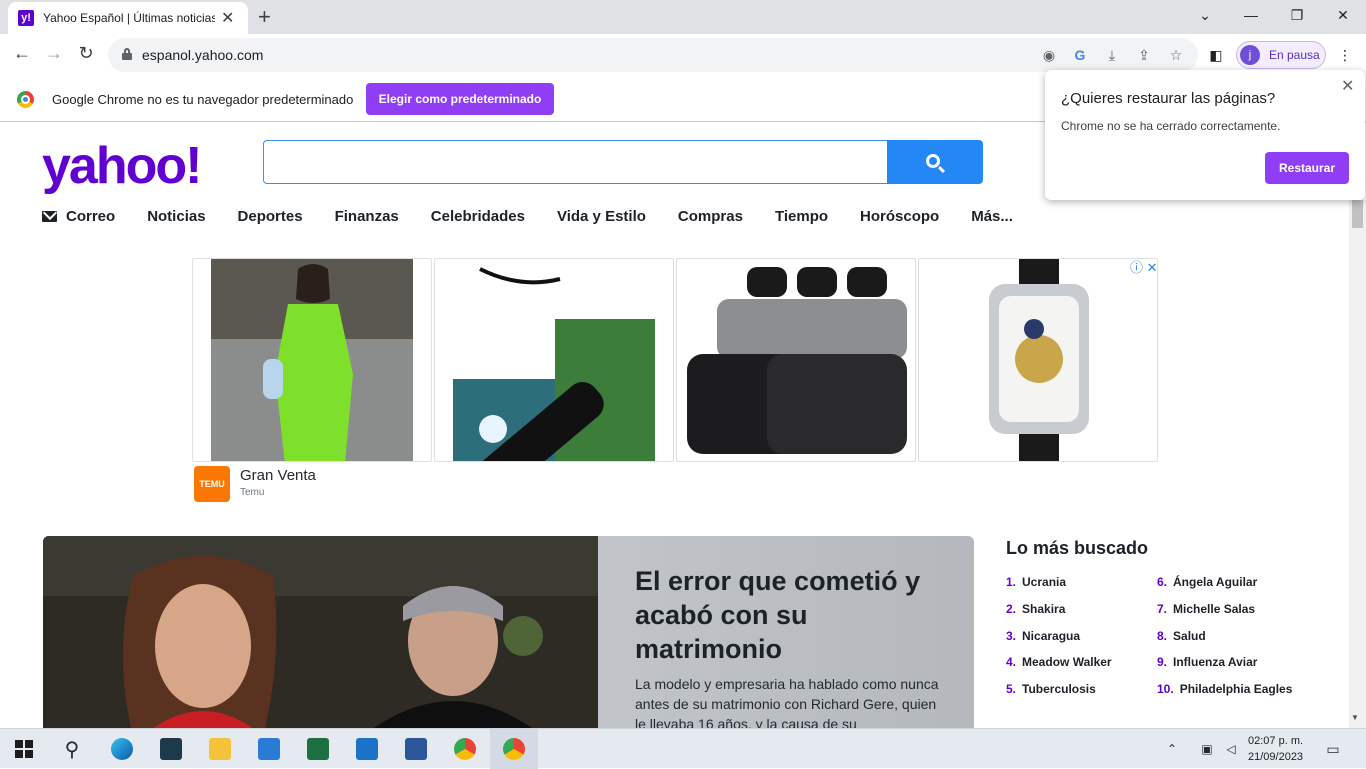  I want to click on set-default-button: Elegir como predeterminado, so click(460, 99).